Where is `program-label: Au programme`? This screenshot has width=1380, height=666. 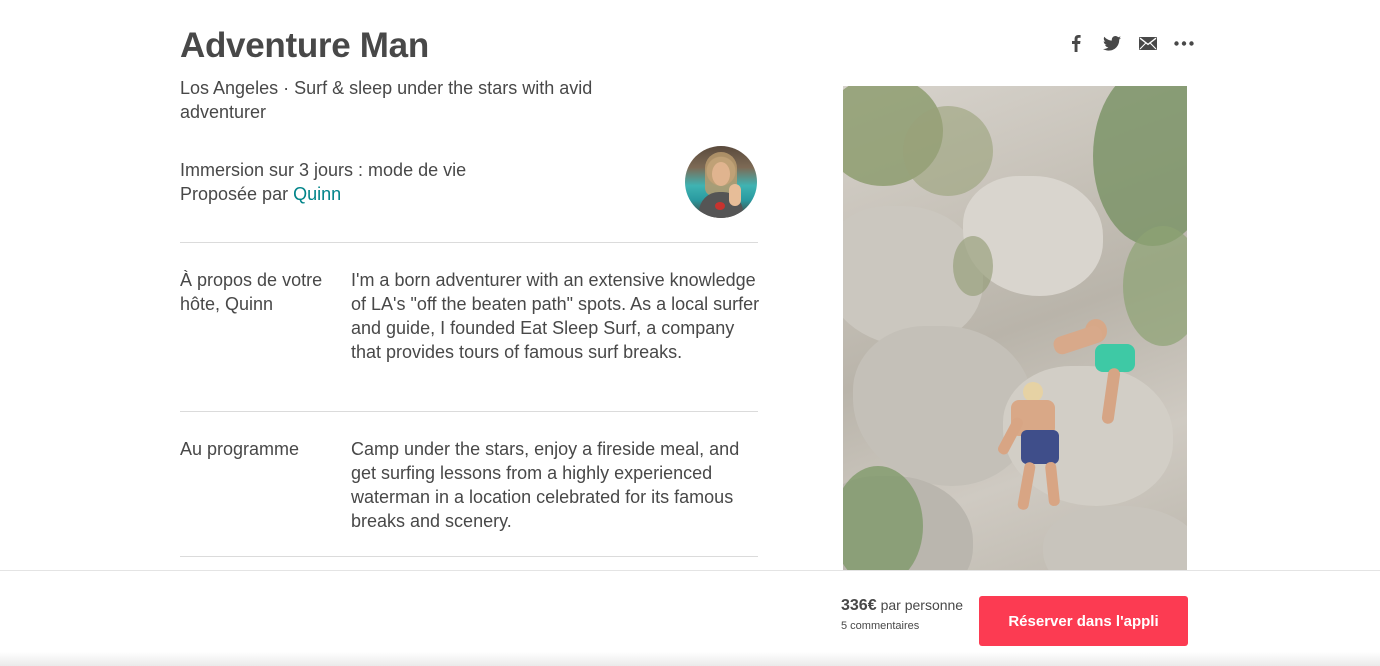 program-label: Au programme is located at coordinates (240, 449).